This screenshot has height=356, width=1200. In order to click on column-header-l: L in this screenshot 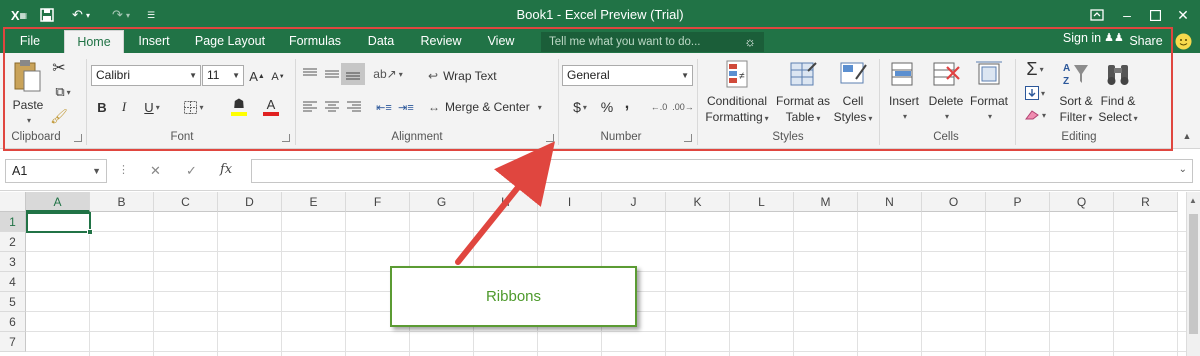, I will do `click(762, 202)`.